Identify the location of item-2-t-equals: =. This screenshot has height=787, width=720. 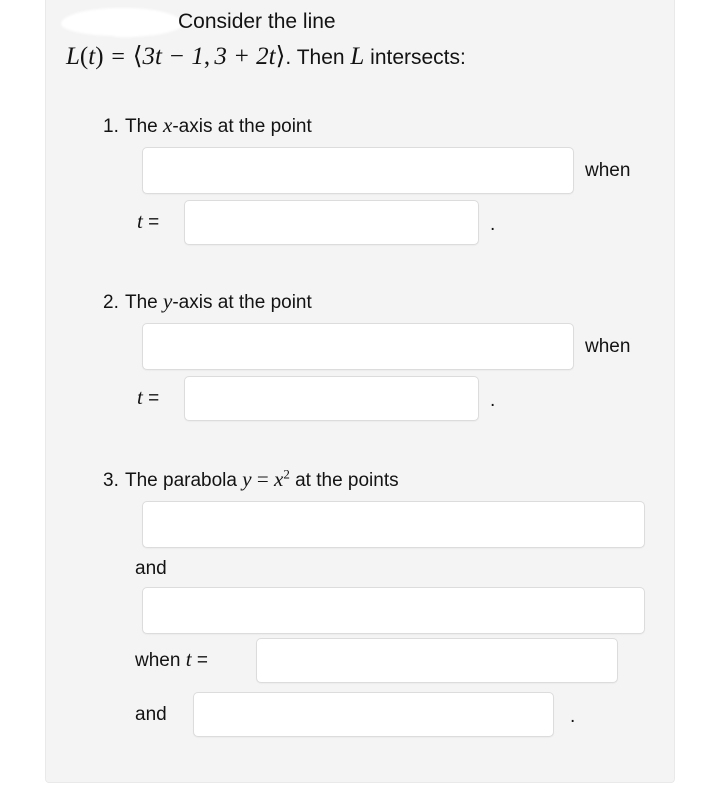
(154, 398).